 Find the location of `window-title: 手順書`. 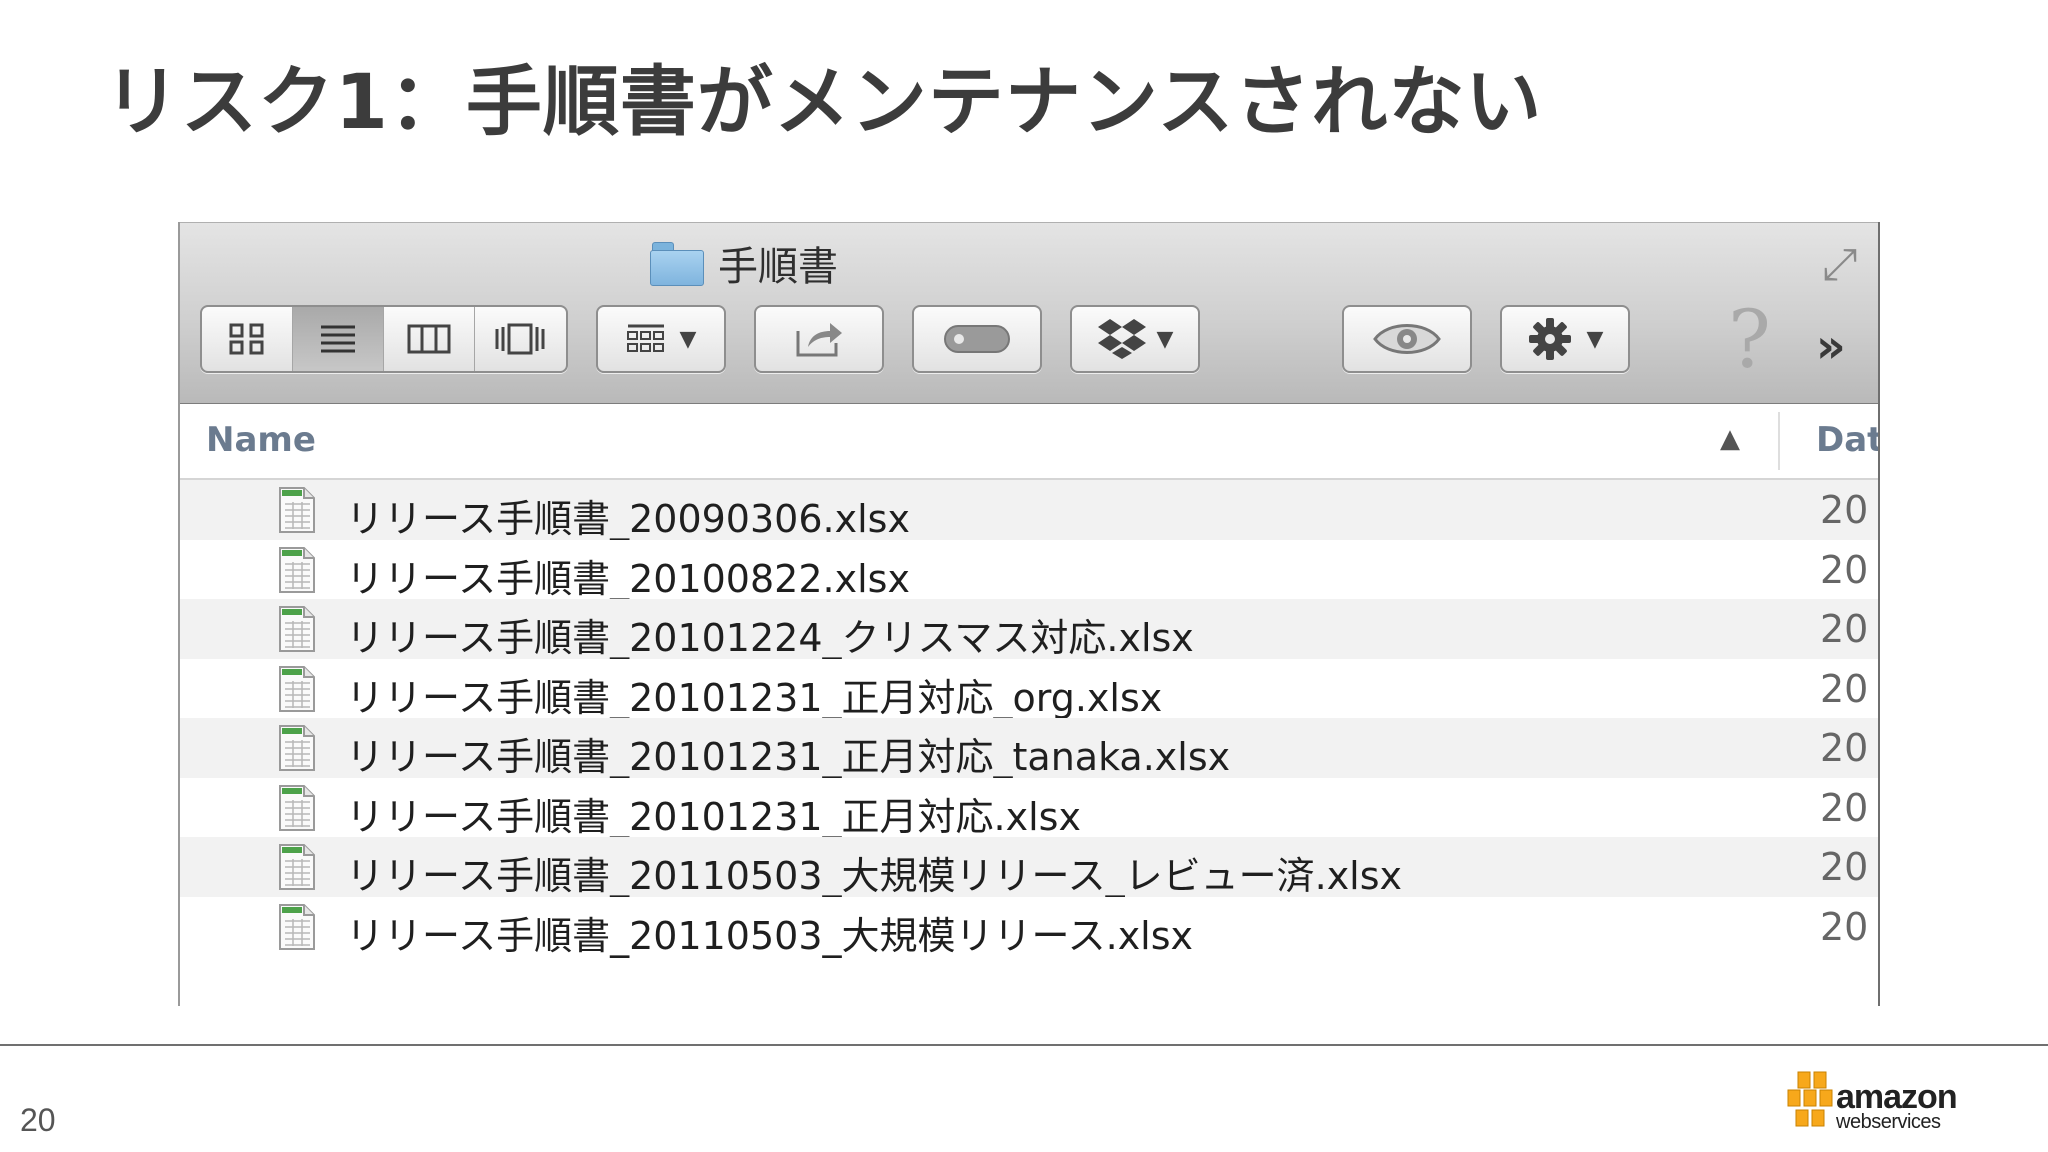

window-title: 手順書 is located at coordinates (744, 263).